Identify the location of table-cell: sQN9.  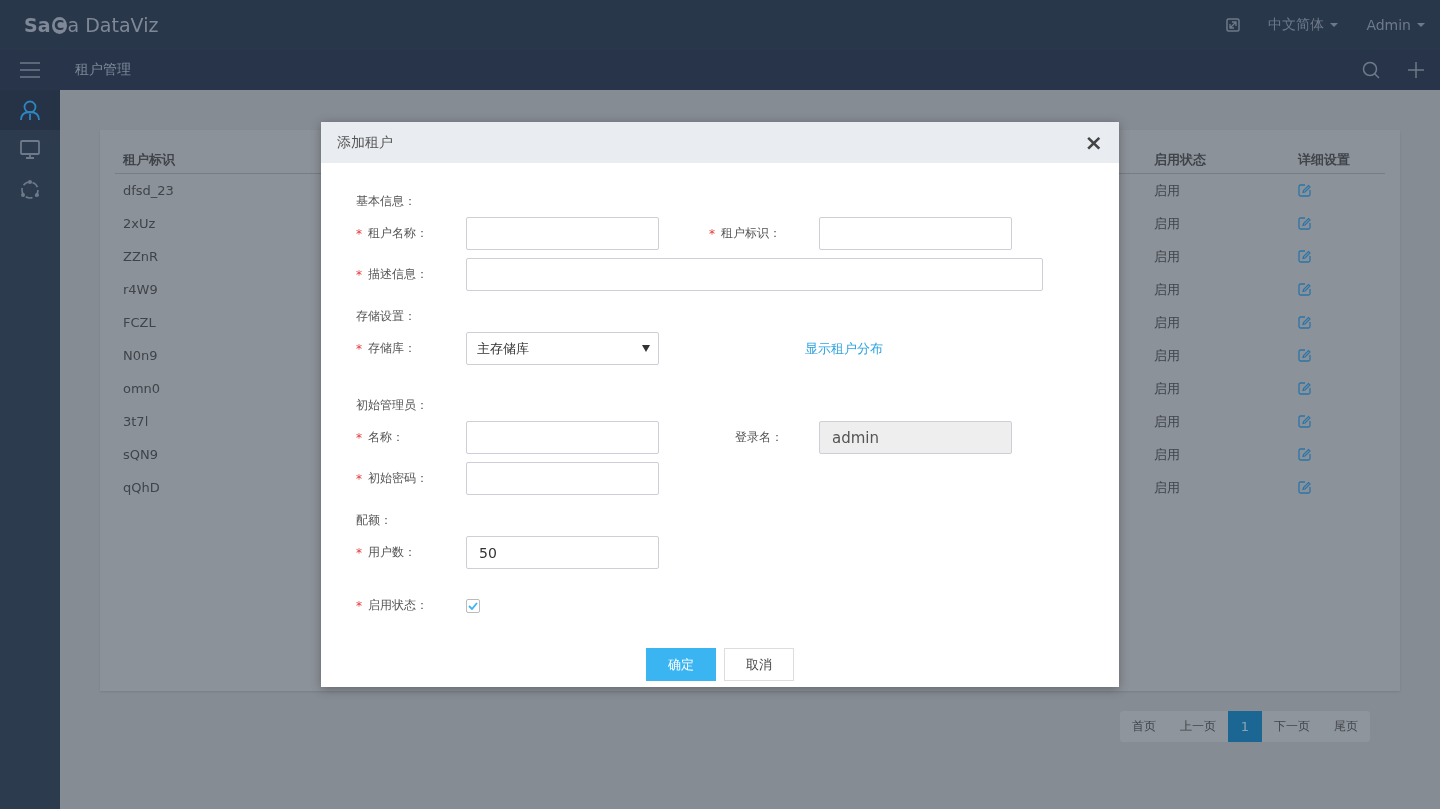
(140, 454).